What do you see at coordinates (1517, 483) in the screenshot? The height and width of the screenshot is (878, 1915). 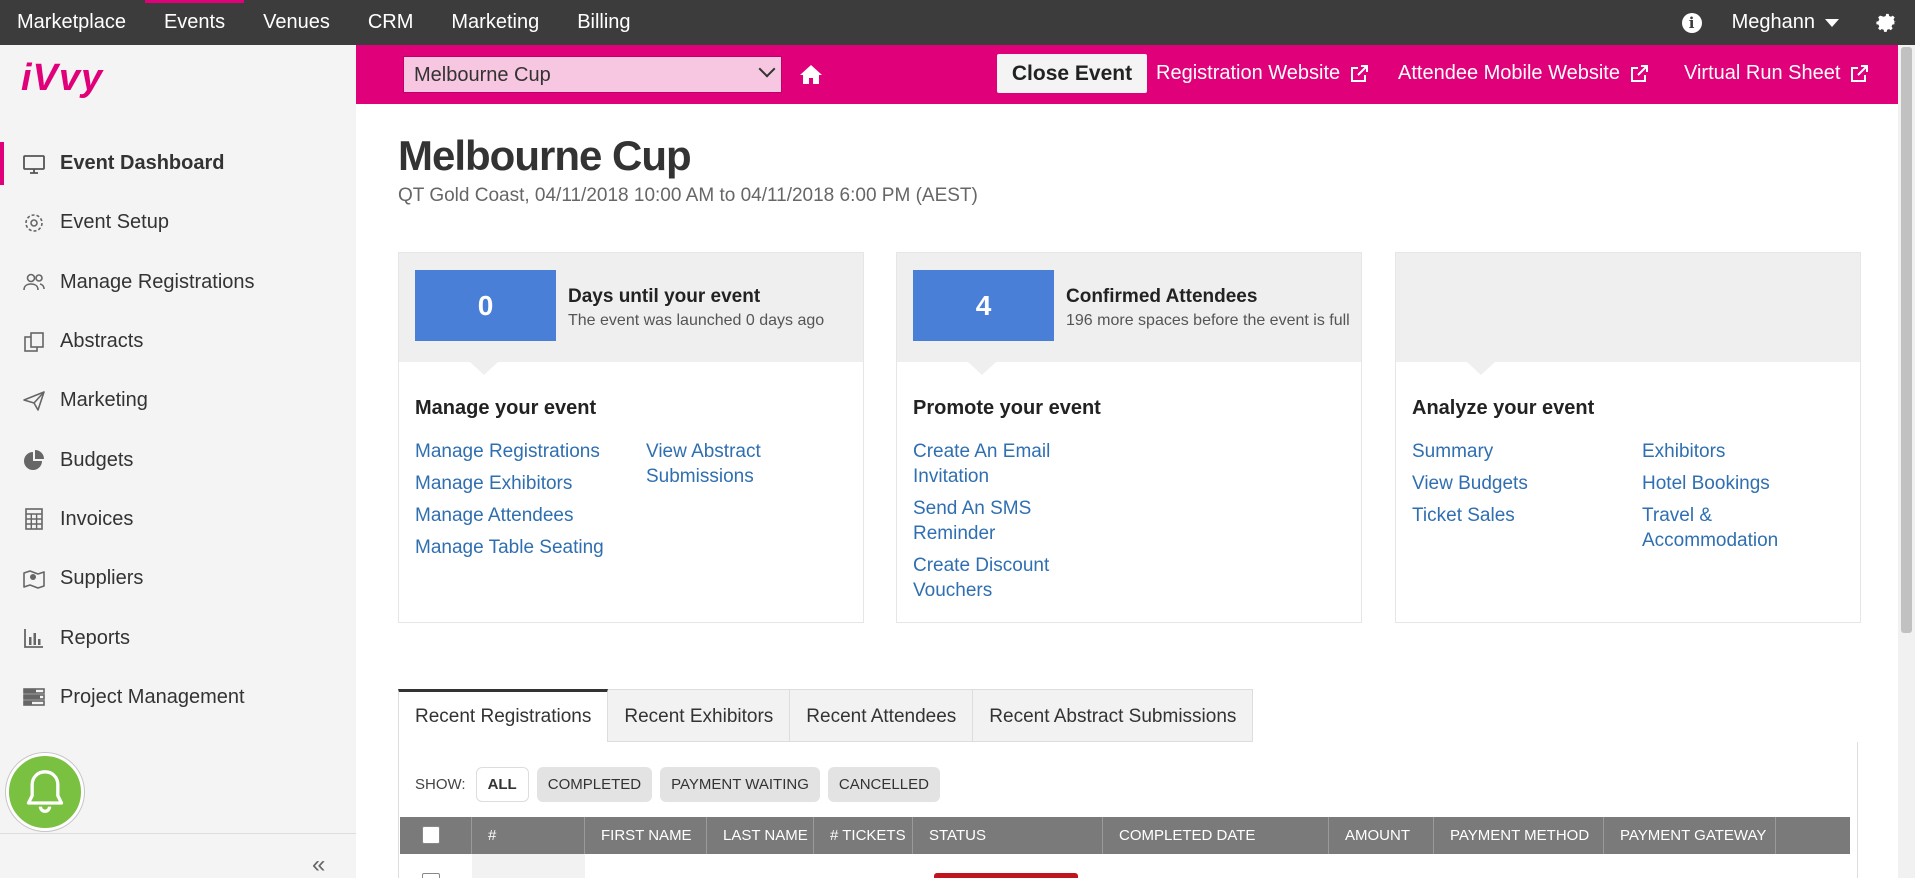 I see `view-budgets-link: View Budgets` at bounding box center [1517, 483].